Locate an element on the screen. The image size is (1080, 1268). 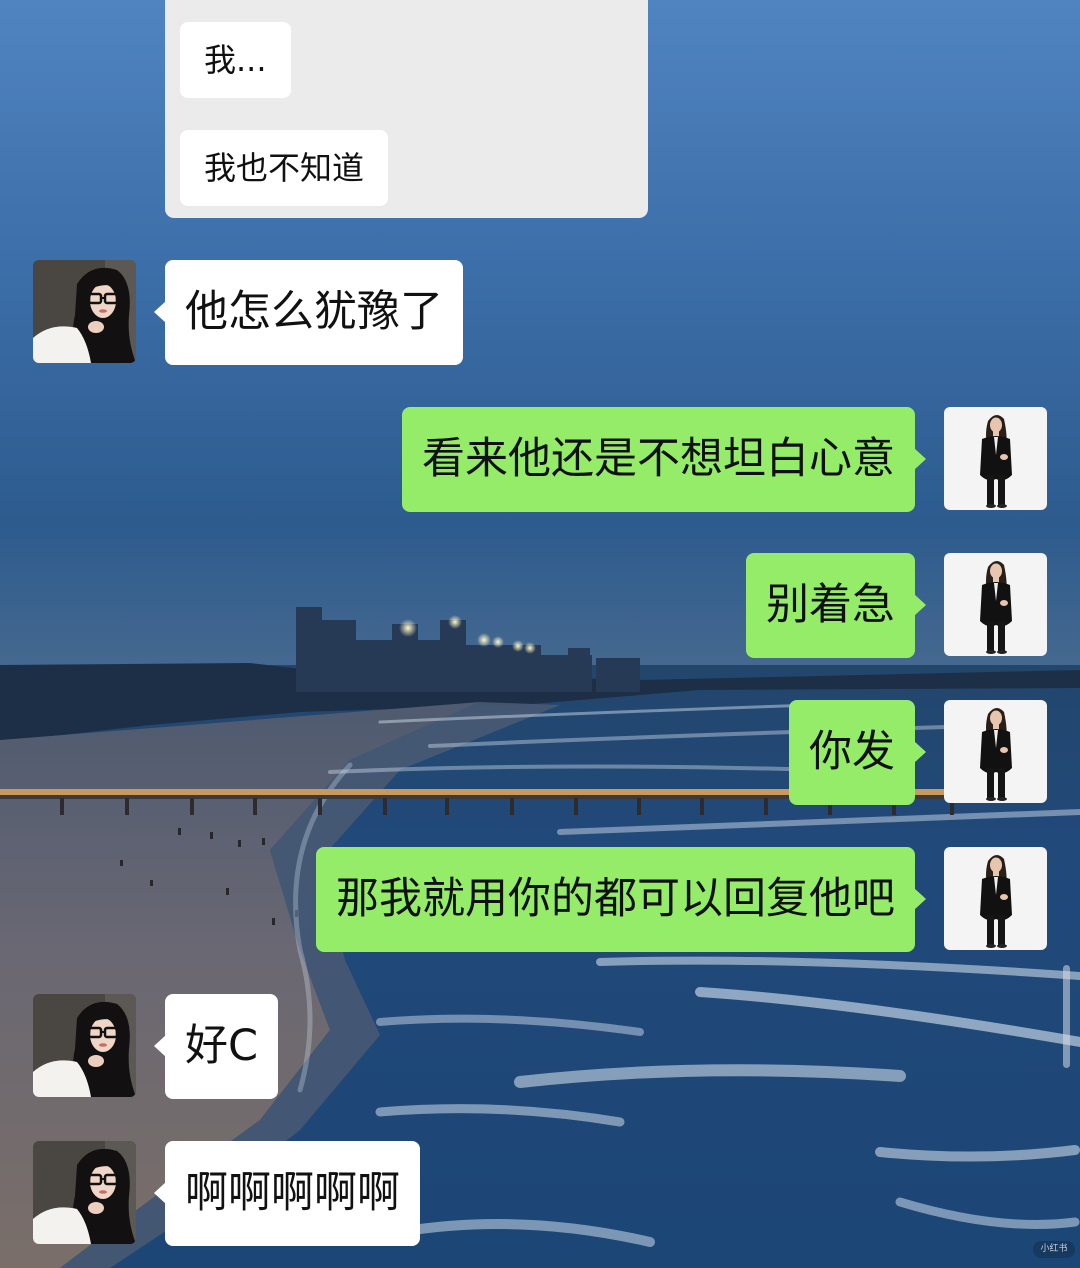
outgoing-message-bubble: 别着急 is located at coordinates (836, 605).